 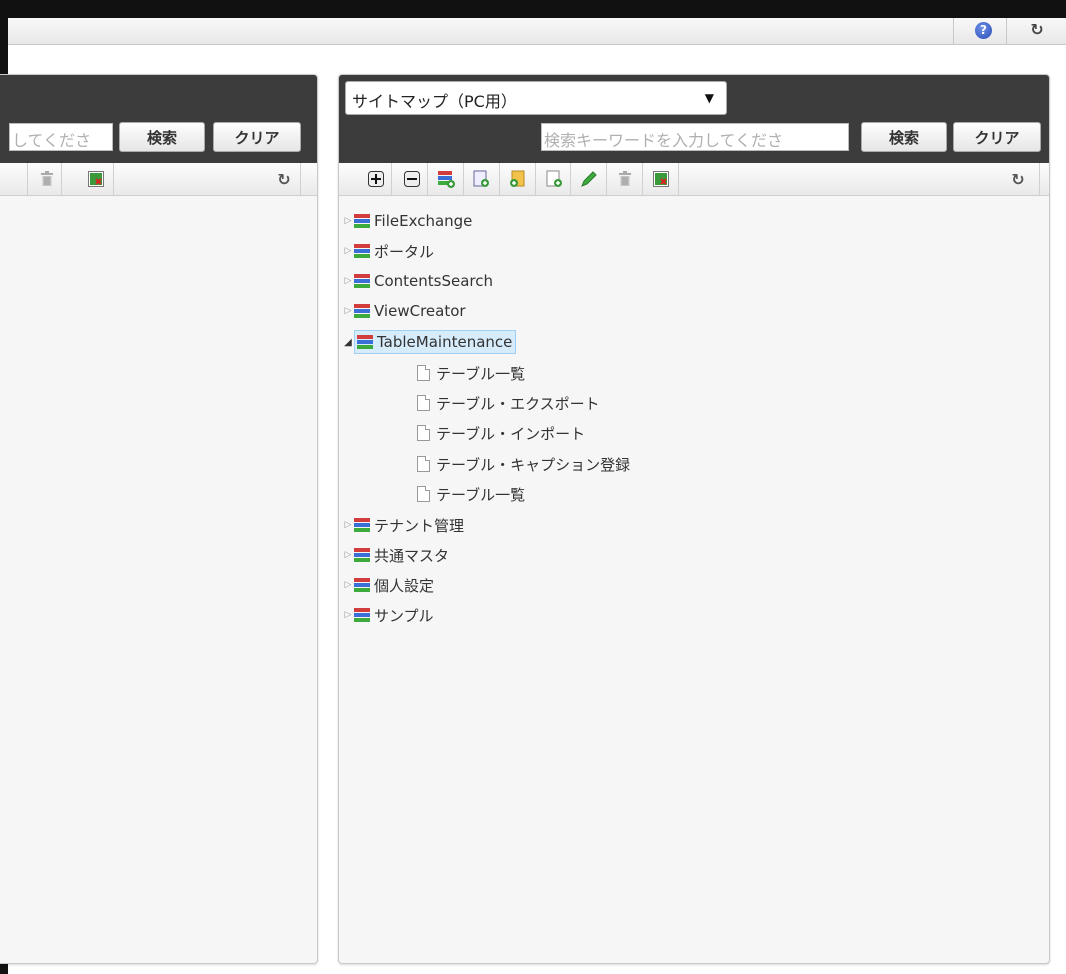 I want to click on sitemap-toolbar: ↻, so click(x=694, y=179).